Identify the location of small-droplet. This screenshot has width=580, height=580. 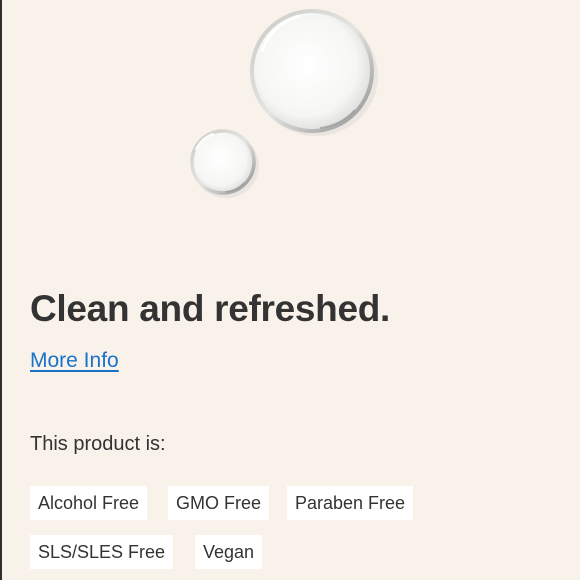
(224, 163).